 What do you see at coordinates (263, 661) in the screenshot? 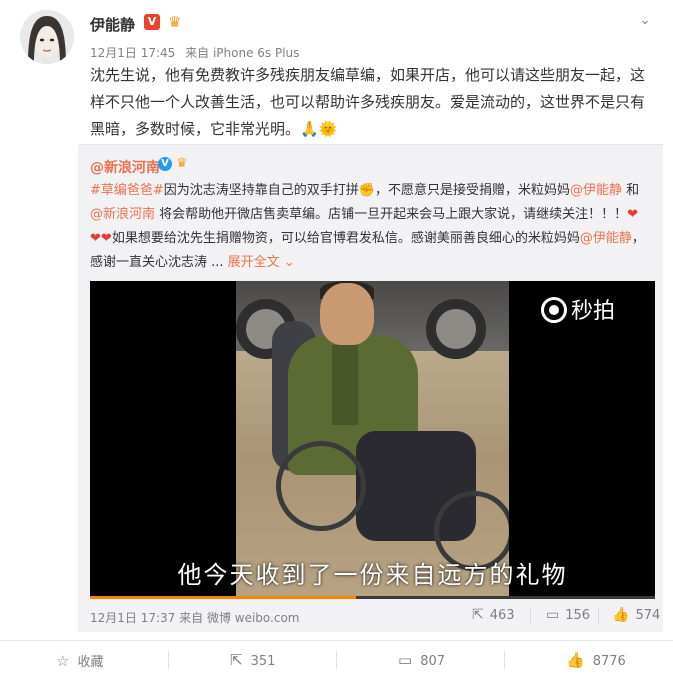
I see `repost-total: 351` at bounding box center [263, 661].